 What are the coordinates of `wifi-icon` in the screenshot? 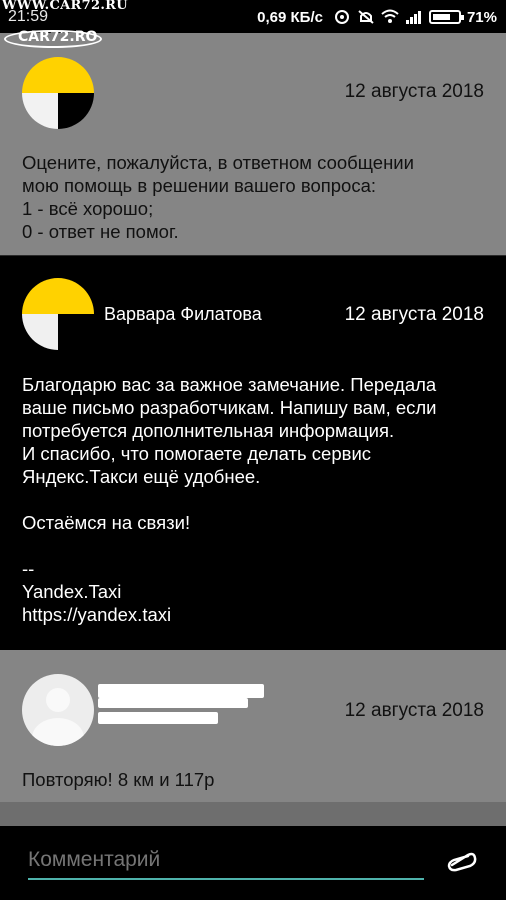 It's located at (390, 17).